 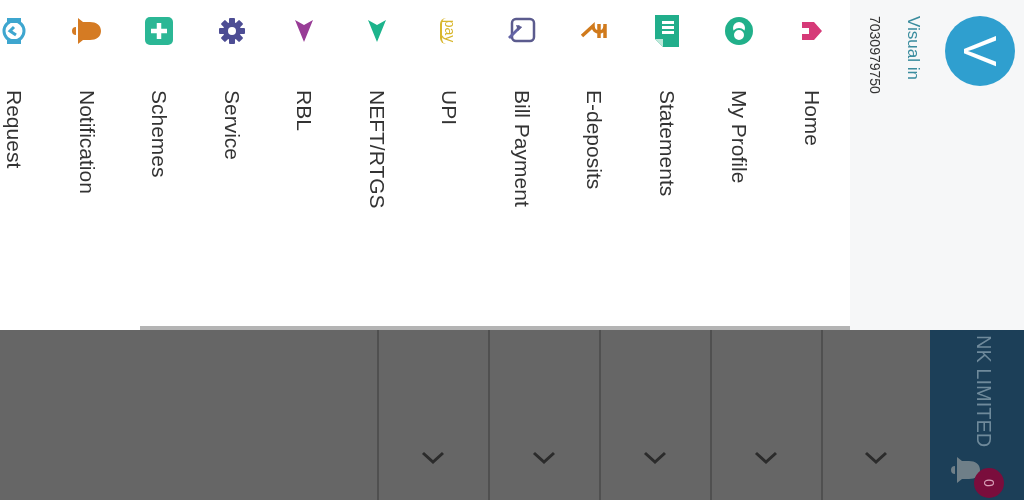 What do you see at coordinates (913, 49) in the screenshot?
I see `user-name: Visual in` at bounding box center [913, 49].